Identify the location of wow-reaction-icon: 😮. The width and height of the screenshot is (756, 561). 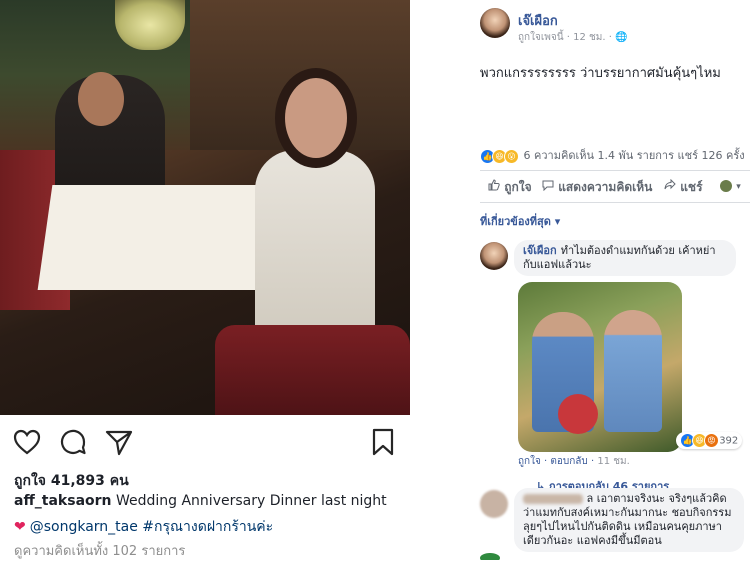
(511, 156).